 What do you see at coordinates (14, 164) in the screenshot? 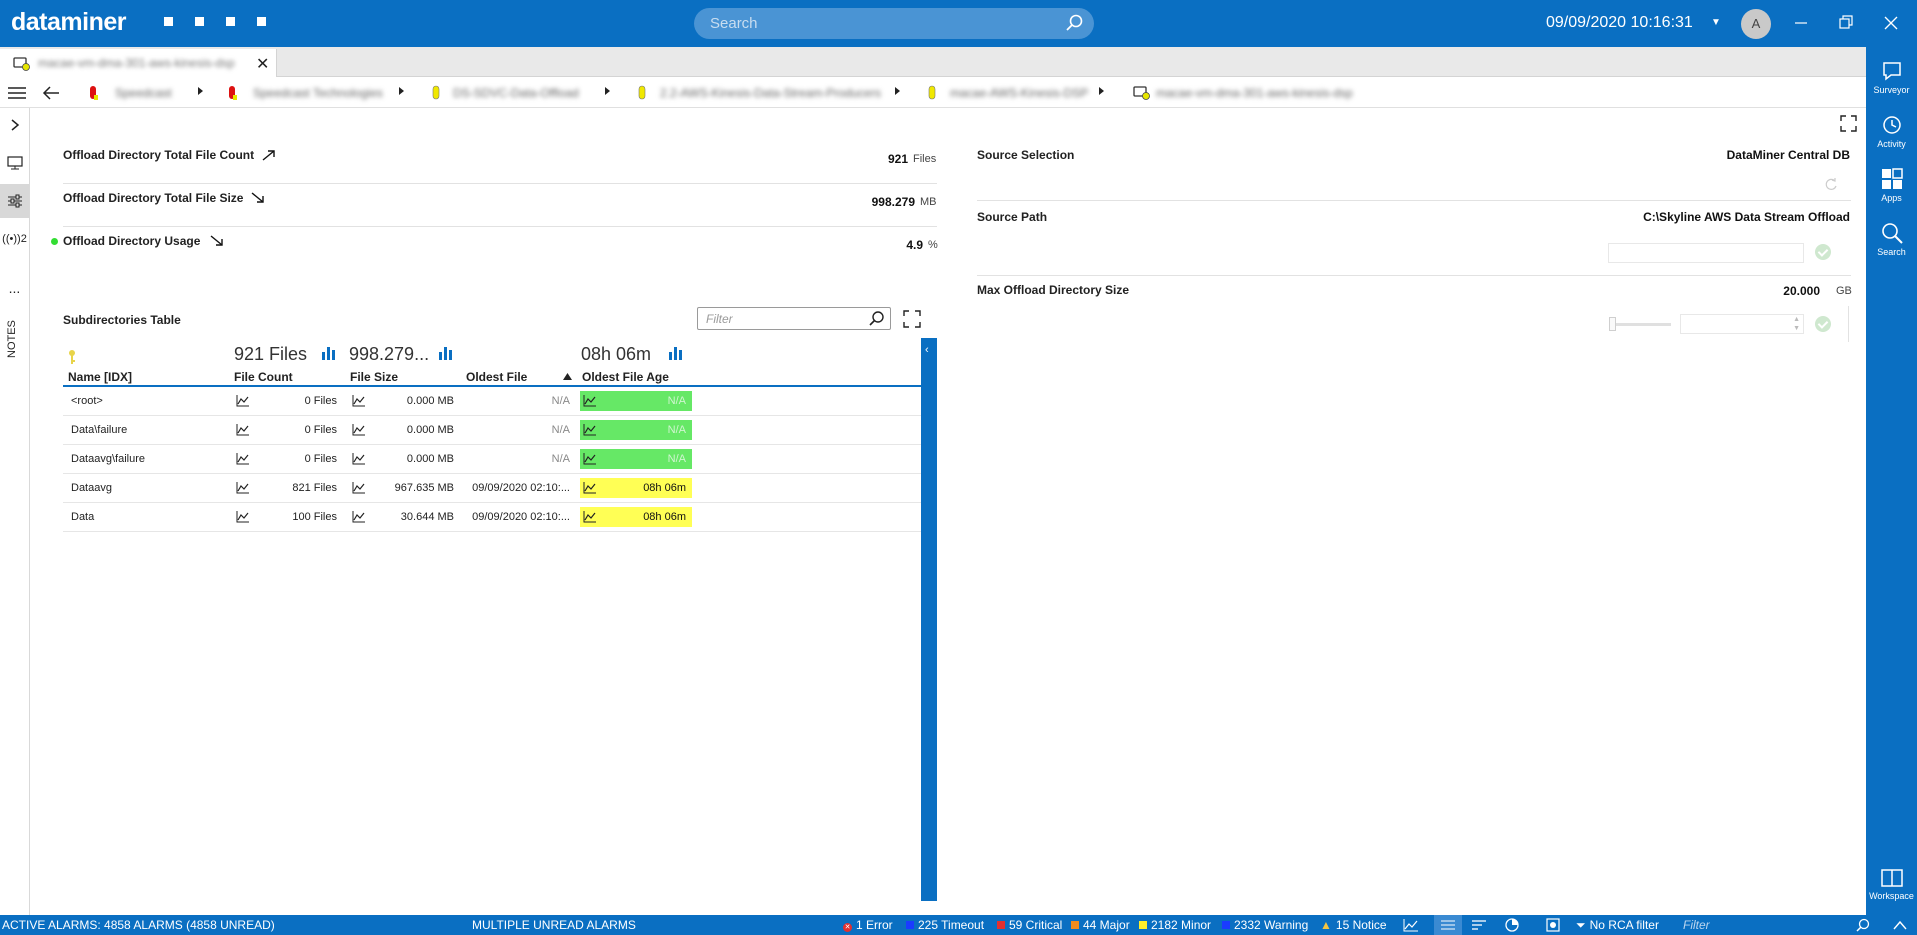
I see `monitor-icon` at bounding box center [14, 164].